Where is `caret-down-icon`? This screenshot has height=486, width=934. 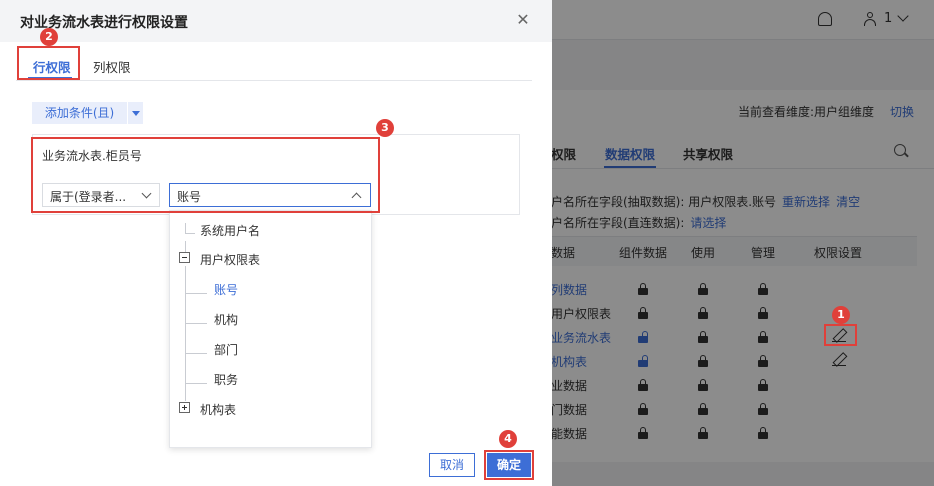
caret-down-icon is located at coordinates (135, 113).